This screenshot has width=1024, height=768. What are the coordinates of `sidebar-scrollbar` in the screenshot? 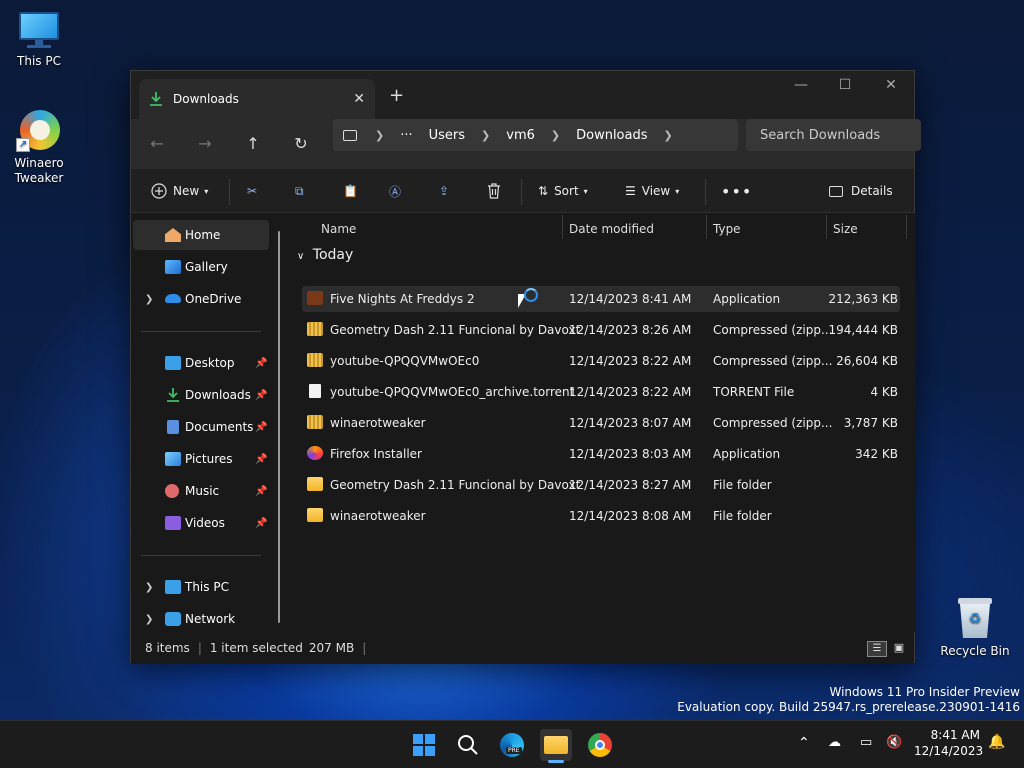 It's located at (279, 427).